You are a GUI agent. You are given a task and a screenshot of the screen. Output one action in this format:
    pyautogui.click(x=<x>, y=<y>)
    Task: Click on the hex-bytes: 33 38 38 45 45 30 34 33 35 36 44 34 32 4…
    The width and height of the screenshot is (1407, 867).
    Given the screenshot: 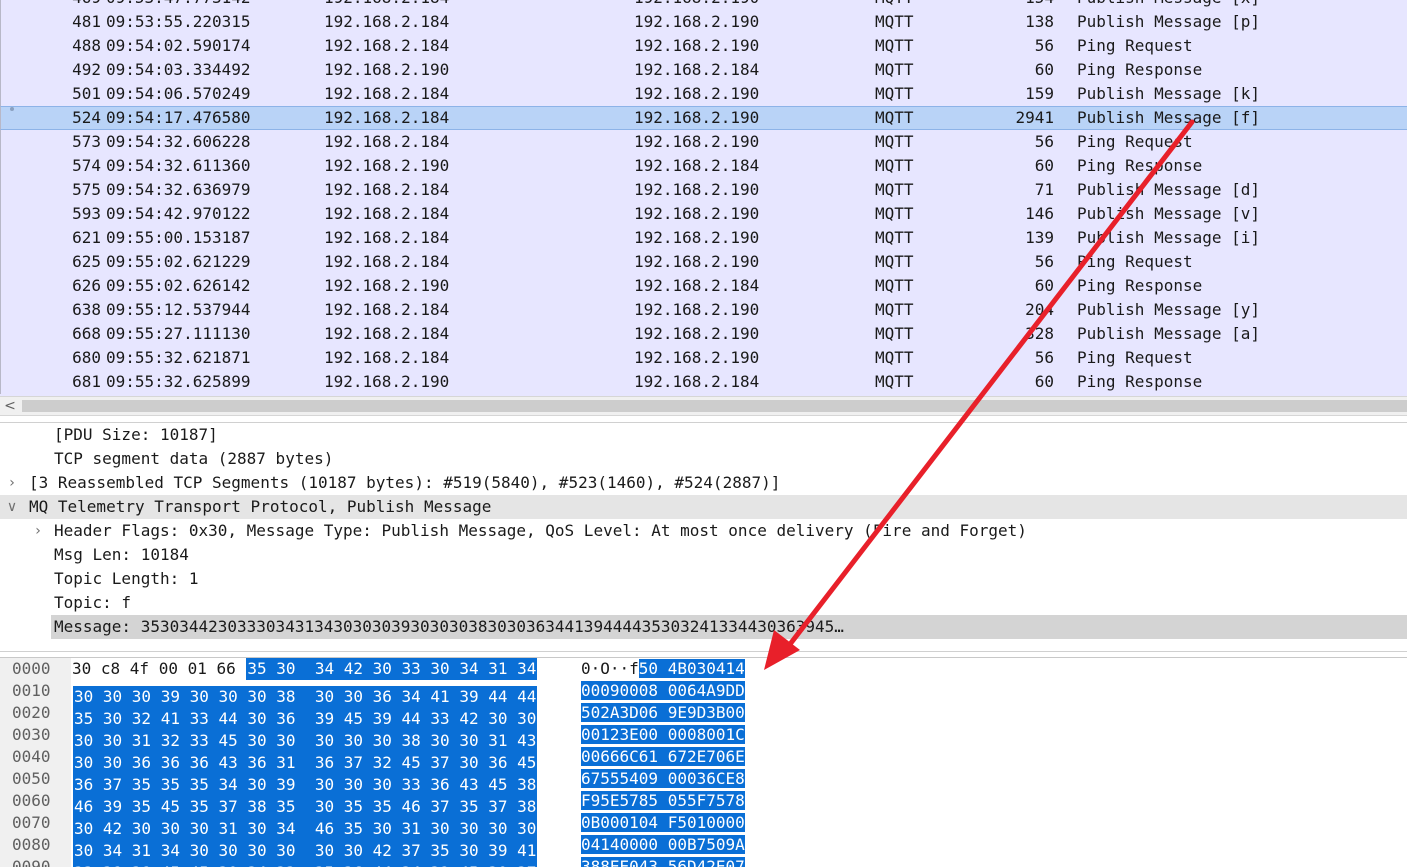 What is the action you would take?
    pyautogui.click(x=304, y=861)
    